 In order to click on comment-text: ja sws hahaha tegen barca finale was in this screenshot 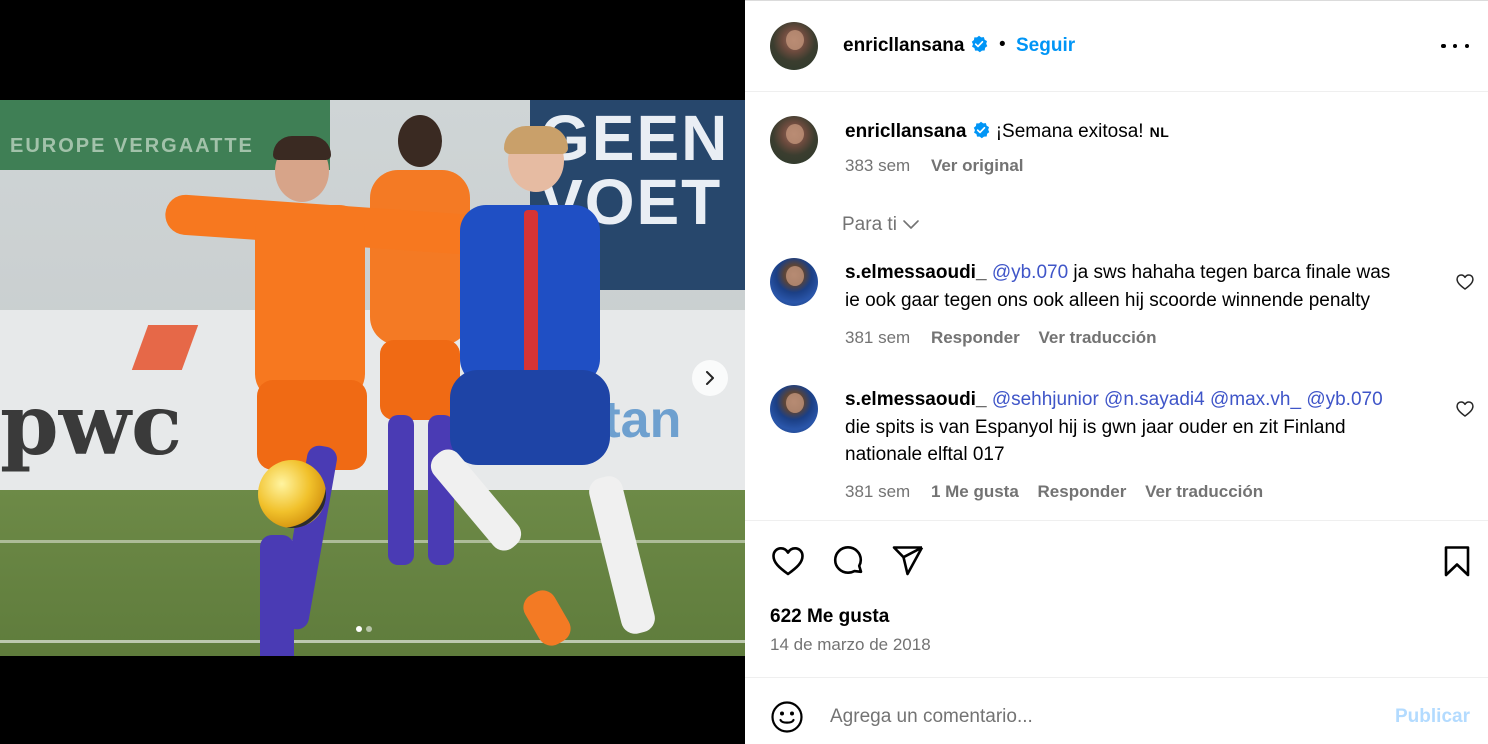, I will do `click(1229, 272)`.